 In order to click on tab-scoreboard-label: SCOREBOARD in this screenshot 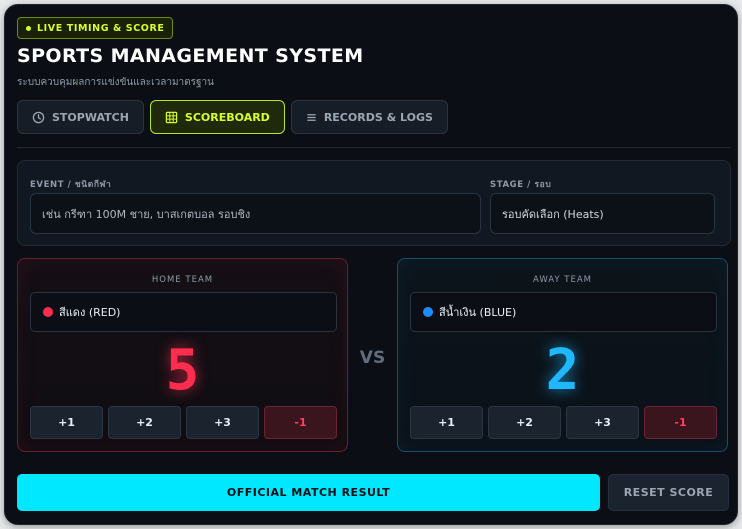, I will do `click(227, 117)`.